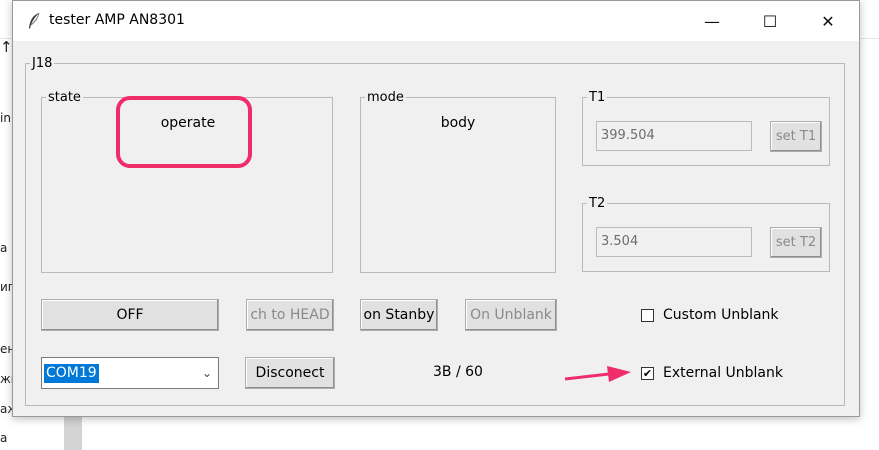 The height and width of the screenshot is (450, 879). Describe the element at coordinates (458, 372) in the screenshot. I see `counter-label: 3B / 60` at that location.